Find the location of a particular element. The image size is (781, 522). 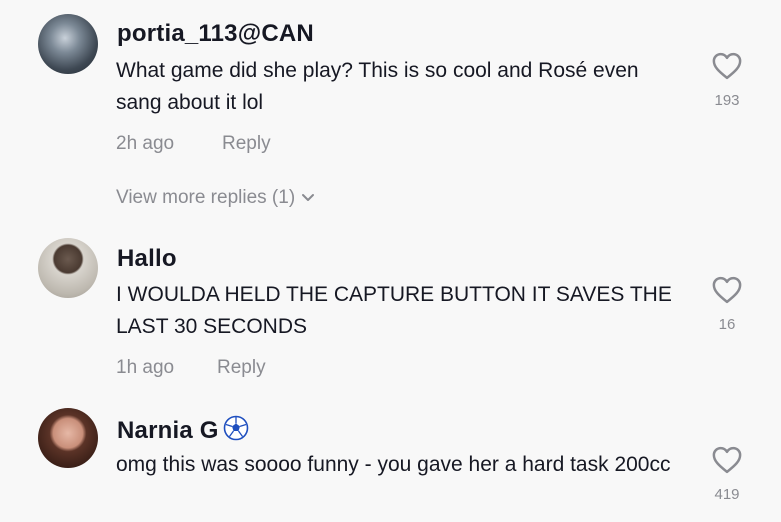

like-count: 16 is located at coordinates (727, 324).